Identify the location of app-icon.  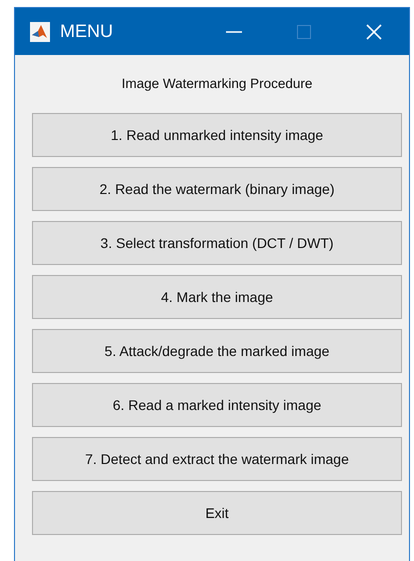
(40, 32).